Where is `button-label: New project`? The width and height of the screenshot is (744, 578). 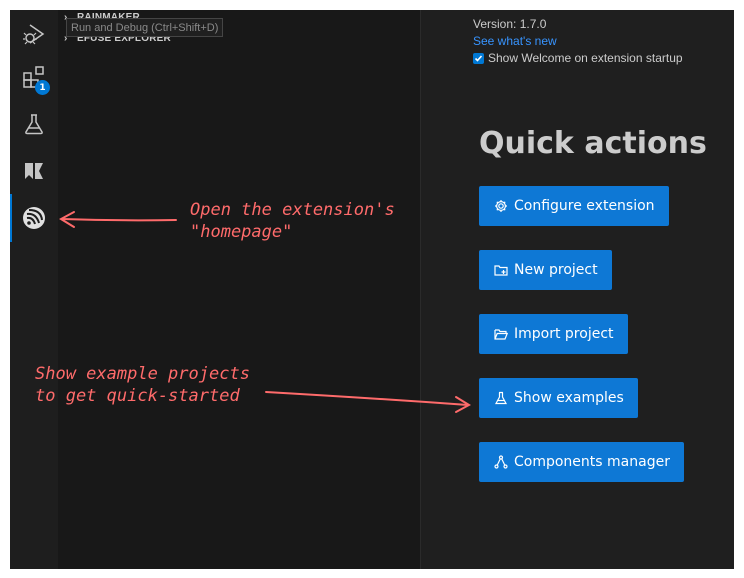 button-label: New project is located at coordinates (556, 270).